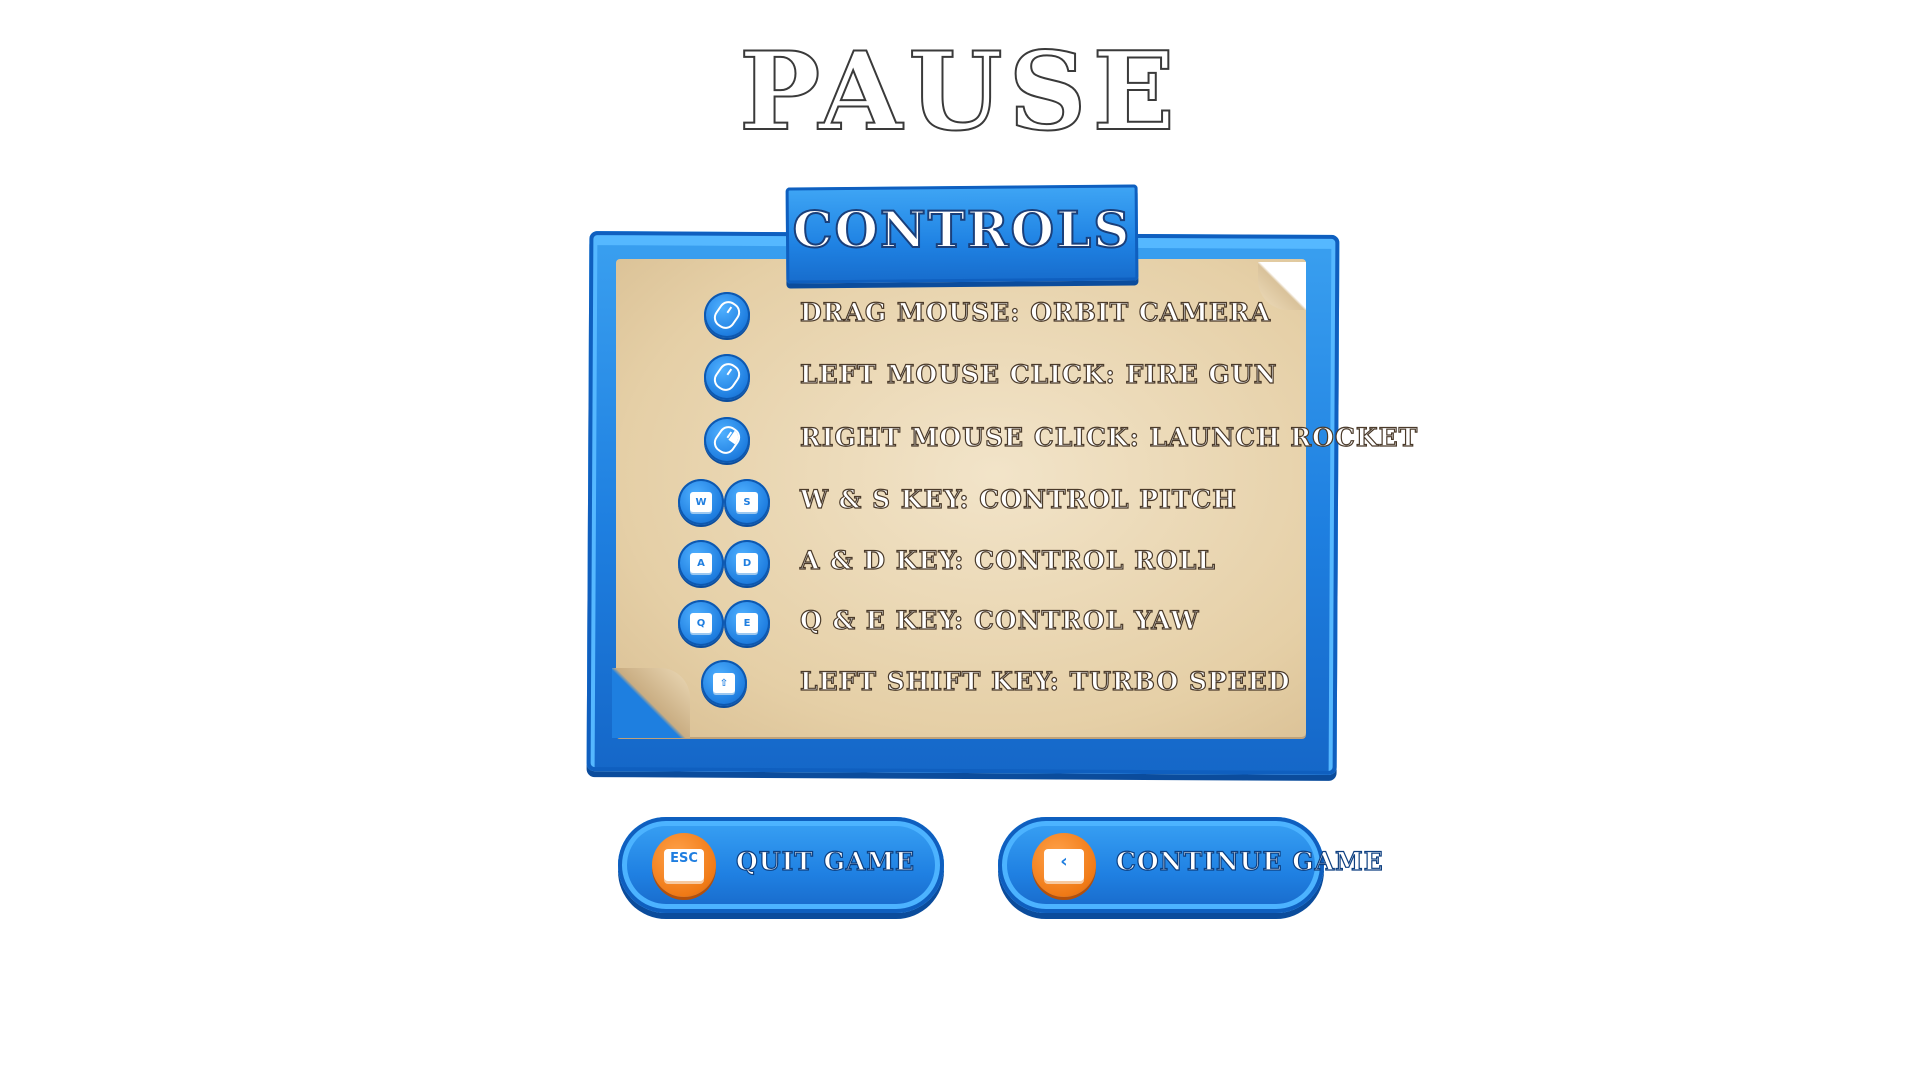 The width and height of the screenshot is (1920, 1080). What do you see at coordinates (747, 623) in the screenshot?
I see `e-key-icon: E` at bounding box center [747, 623].